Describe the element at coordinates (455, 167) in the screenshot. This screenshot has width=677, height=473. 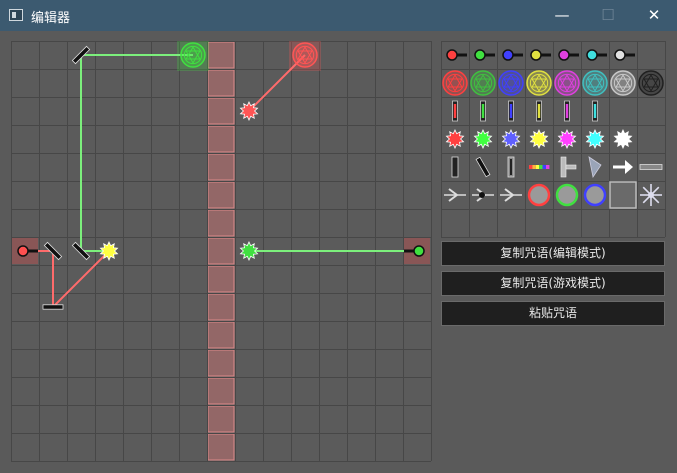
I see `palette-wall-tool` at that location.